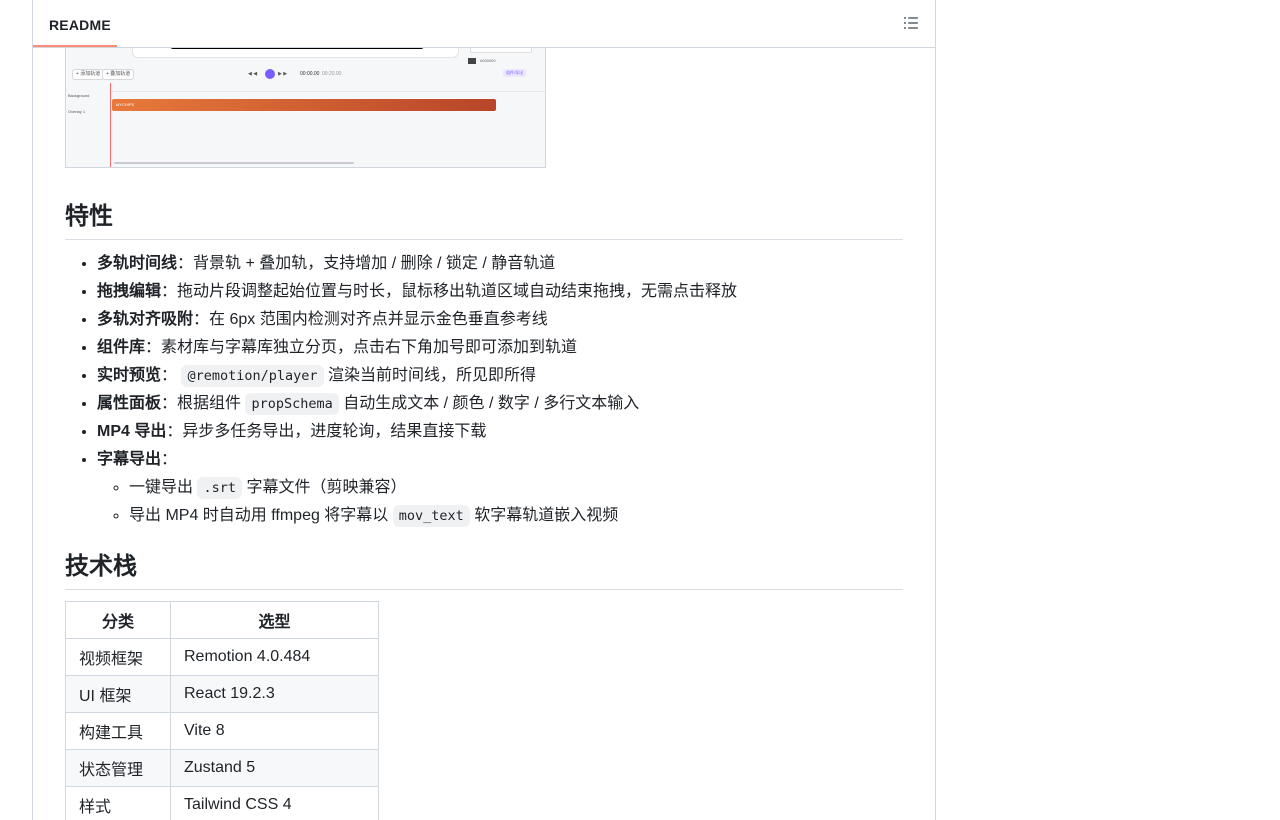  What do you see at coordinates (118, 803) in the screenshot?
I see `table-cell: 样式` at bounding box center [118, 803].